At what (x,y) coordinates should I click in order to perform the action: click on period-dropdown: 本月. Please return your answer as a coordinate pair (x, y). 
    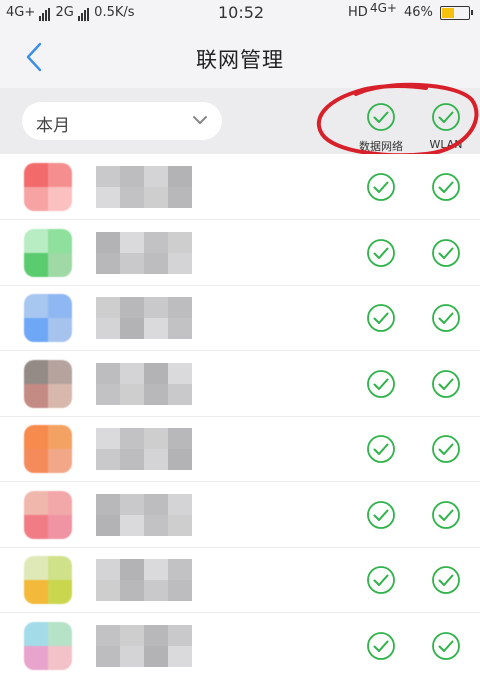
    Looking at the image, I should click on (122, 121).